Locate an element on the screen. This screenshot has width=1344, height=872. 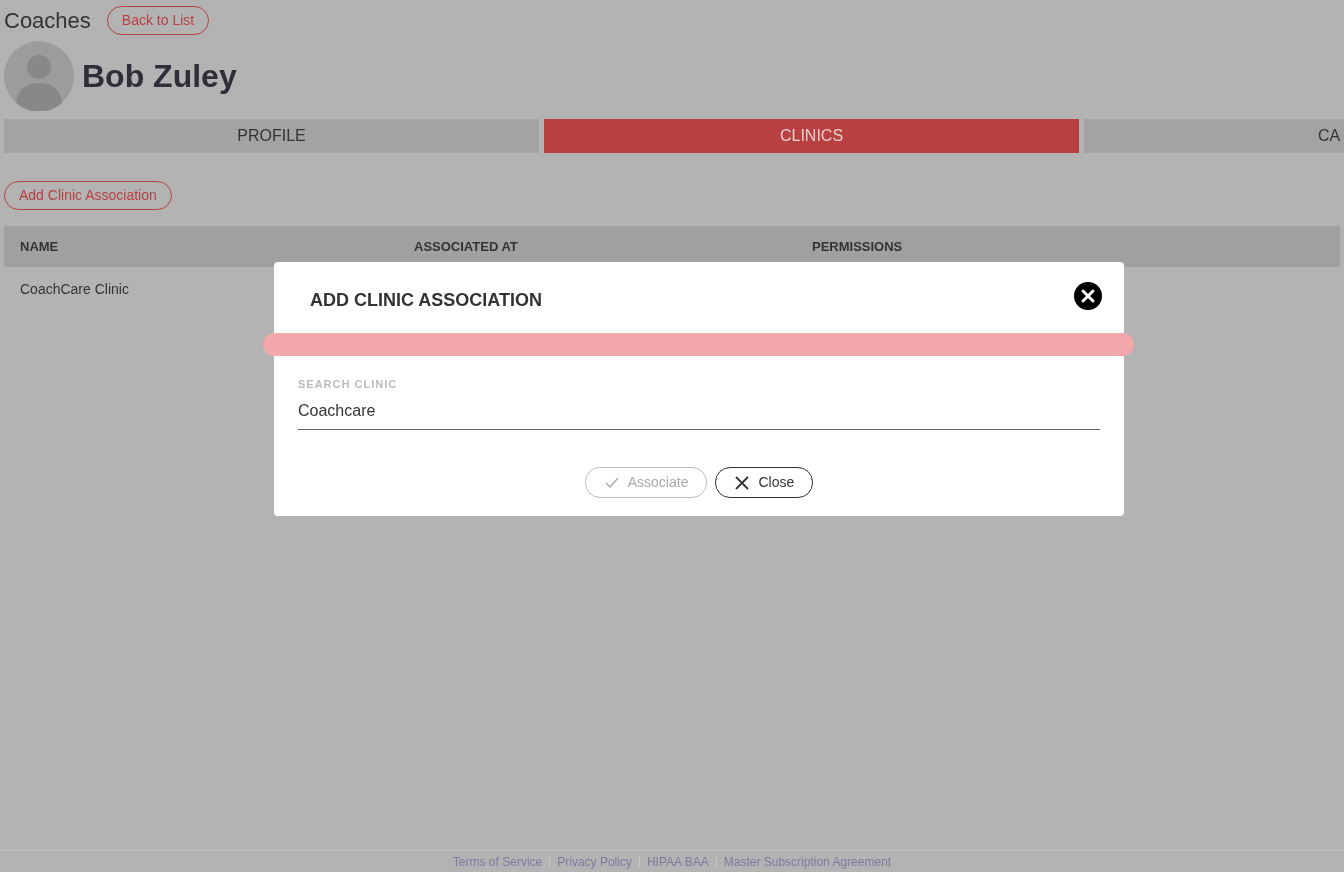
column-header: PERMISSIONS is located at coordinates (857, 246).